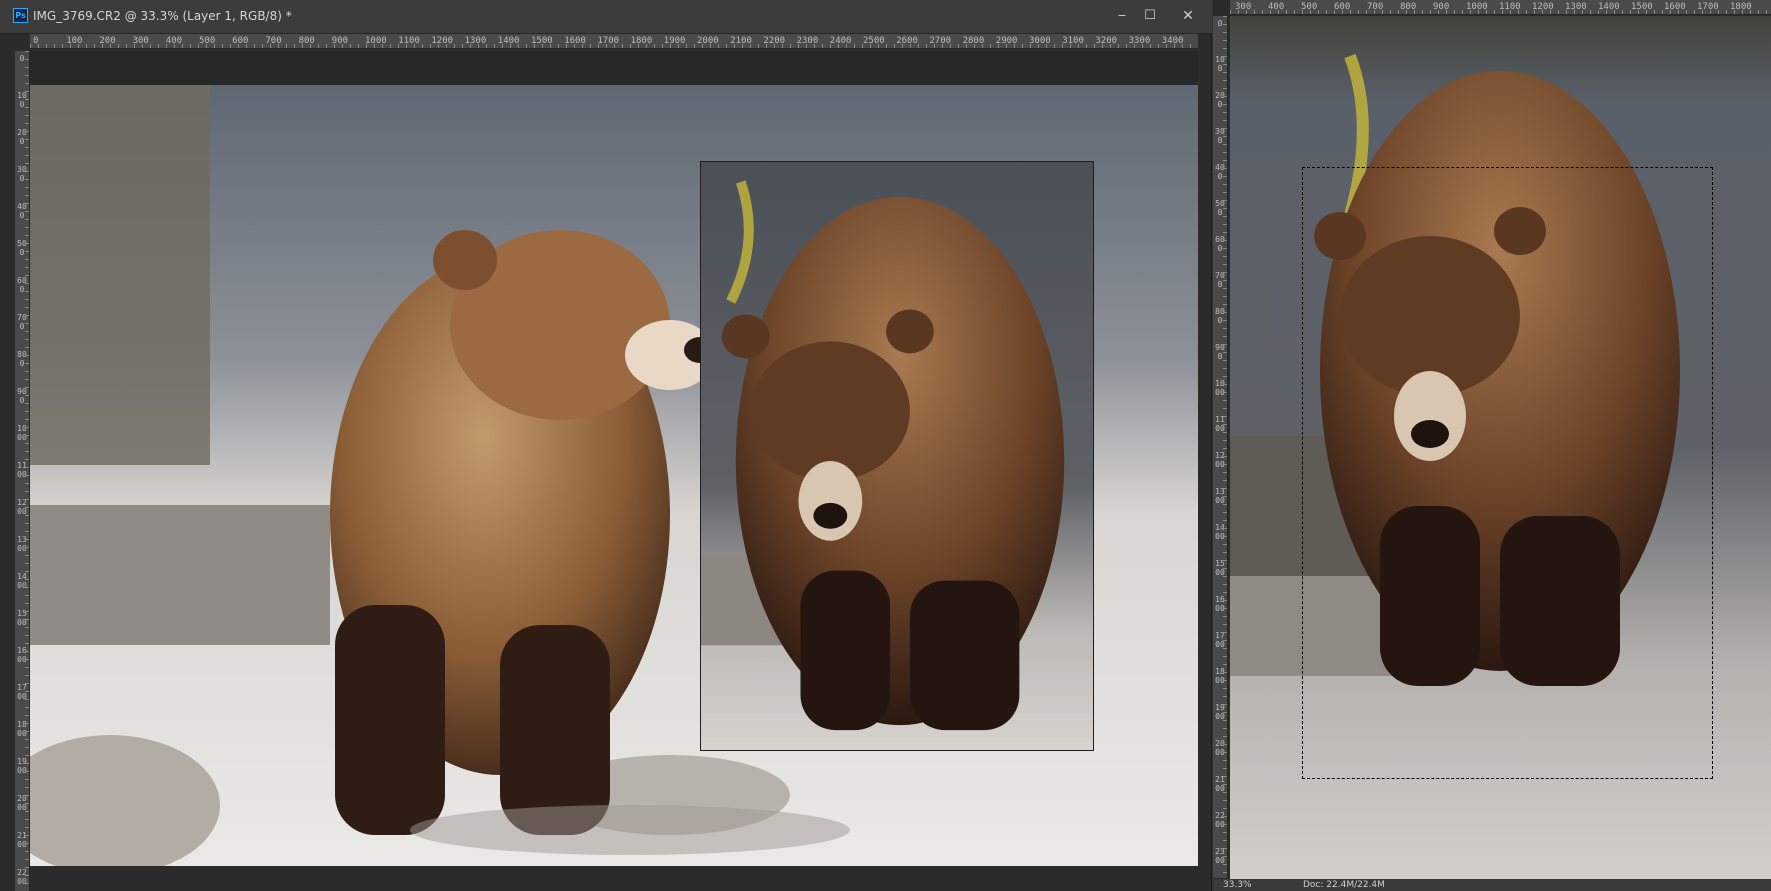 Image resolution: width=1771 pixels, height=891 pixels. Describe the element at coordinates (1150, 16) in the screenshot. I see `maximize-button: ☐` at that location.